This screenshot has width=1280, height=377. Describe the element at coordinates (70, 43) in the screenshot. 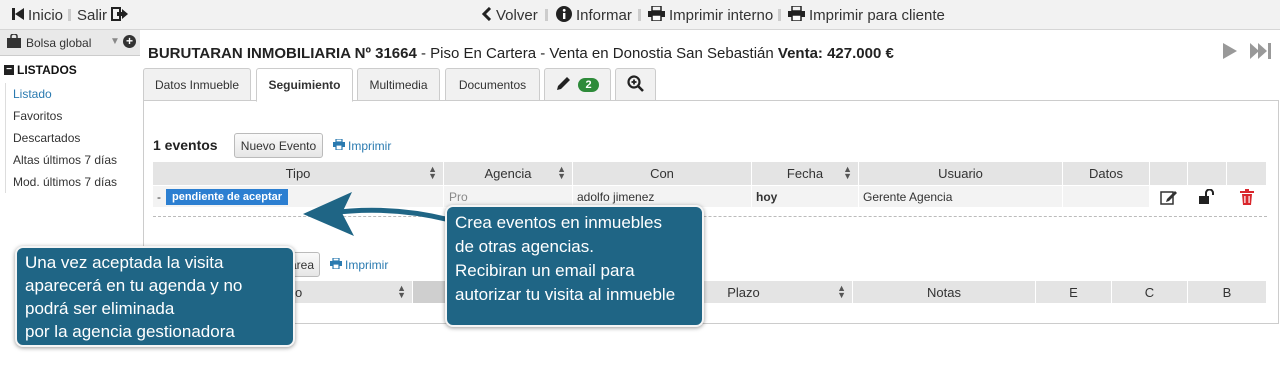

I see `bolsa-global-selector: Bolsa global ▼ +` at that location.